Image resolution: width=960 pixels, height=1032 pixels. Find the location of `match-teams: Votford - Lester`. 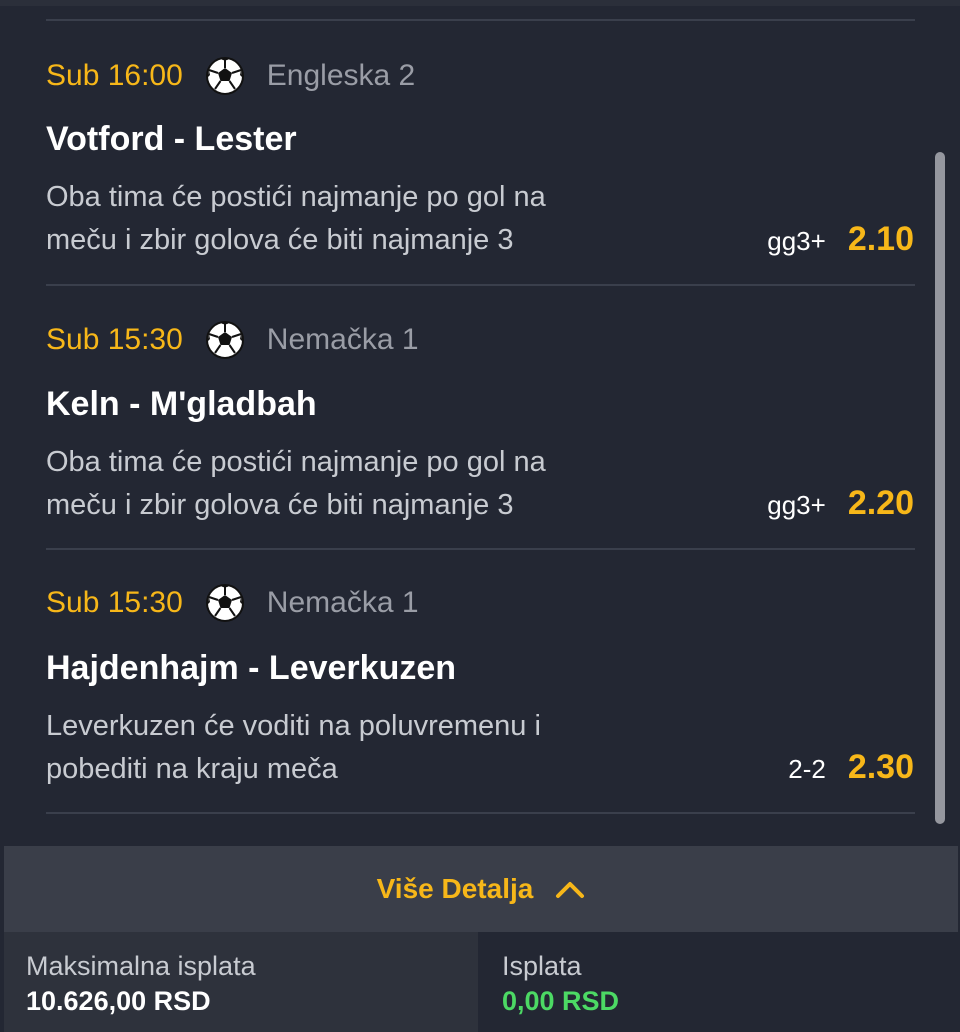

match-teams: Votford - Lester is located at coordinates (171, 139).